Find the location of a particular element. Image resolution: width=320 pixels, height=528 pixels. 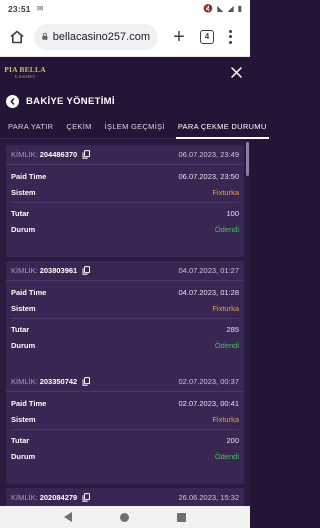

status-icons: 🔇 ◣ ◢ ▮ is located at coordinates (222, 8).